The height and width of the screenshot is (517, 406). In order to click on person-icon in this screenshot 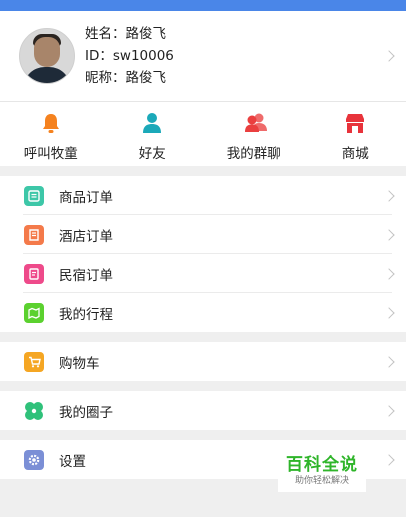, I will do `click(152, 123)`.